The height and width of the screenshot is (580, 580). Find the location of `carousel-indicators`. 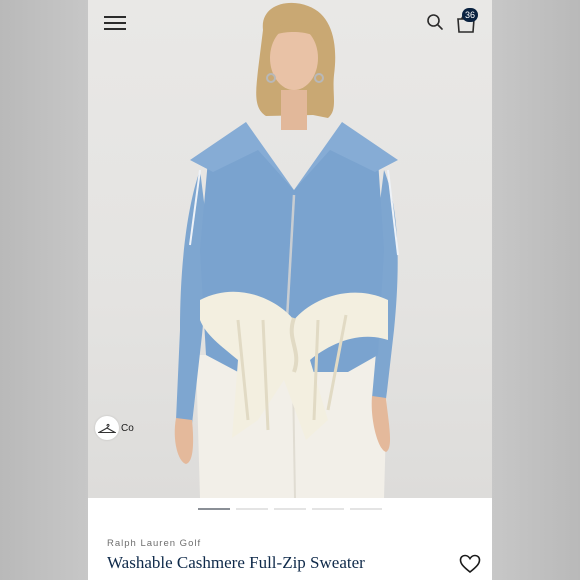

carousel-indicators is located at coordinates (293, 510).